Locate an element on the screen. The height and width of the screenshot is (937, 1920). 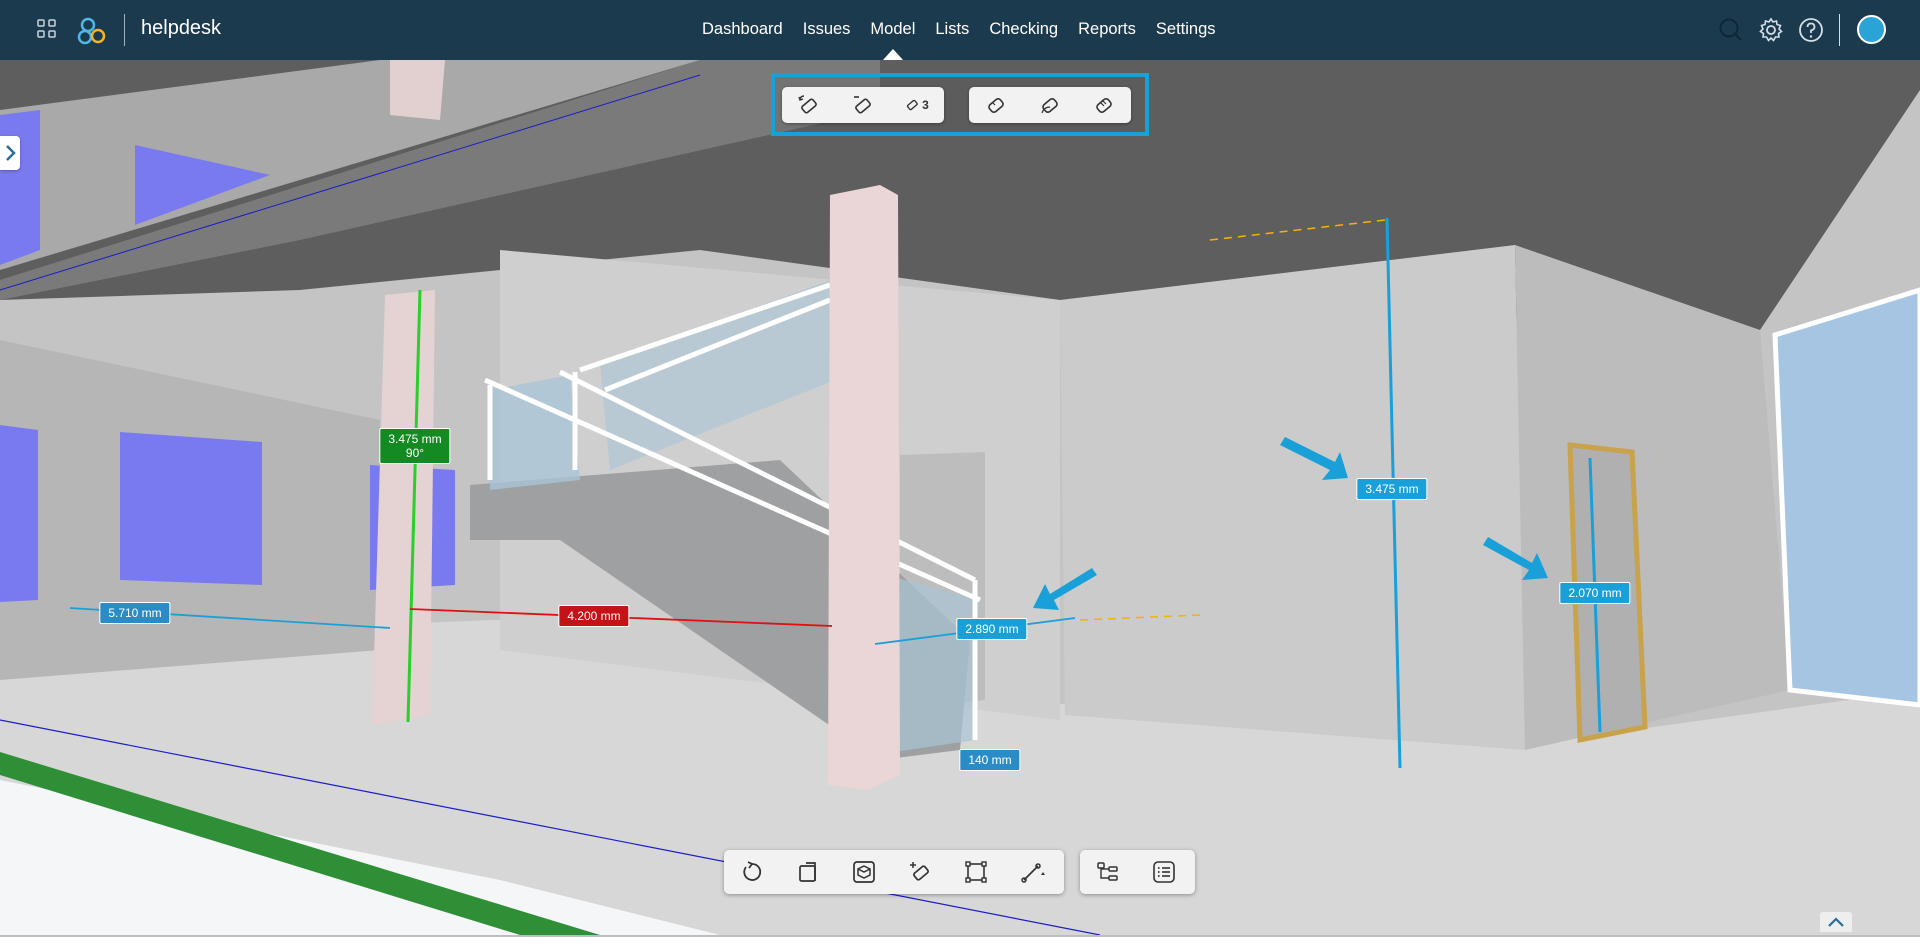
properties-list-icon is located at coordinates (1164, 872).